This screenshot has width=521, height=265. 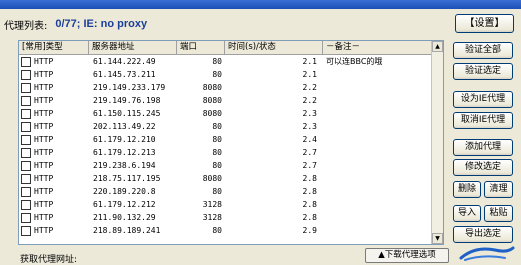 What do you see at coordinates (225, 126) in the screenshot?
I see `table-row: HTTP 202.113.49.22 80 2.3` at bounding box center [225, 126].